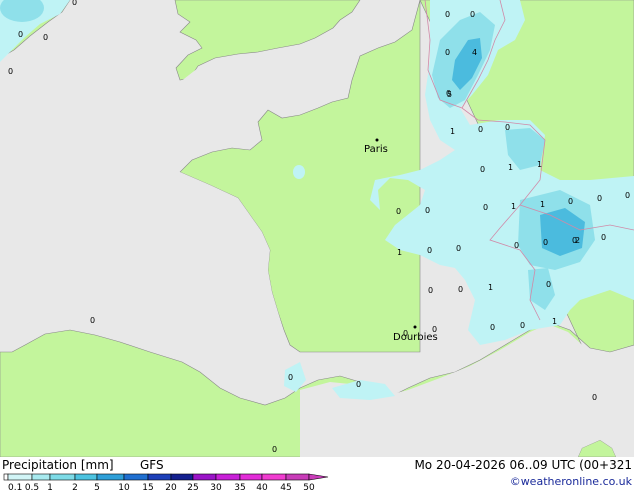 Image resolution: width=634 pixels, height=490 pixels. What do you see at coordinates (216, 486) in the screenshot?
I see `legend-tick-label: 30` at bounding box center [216, 486].